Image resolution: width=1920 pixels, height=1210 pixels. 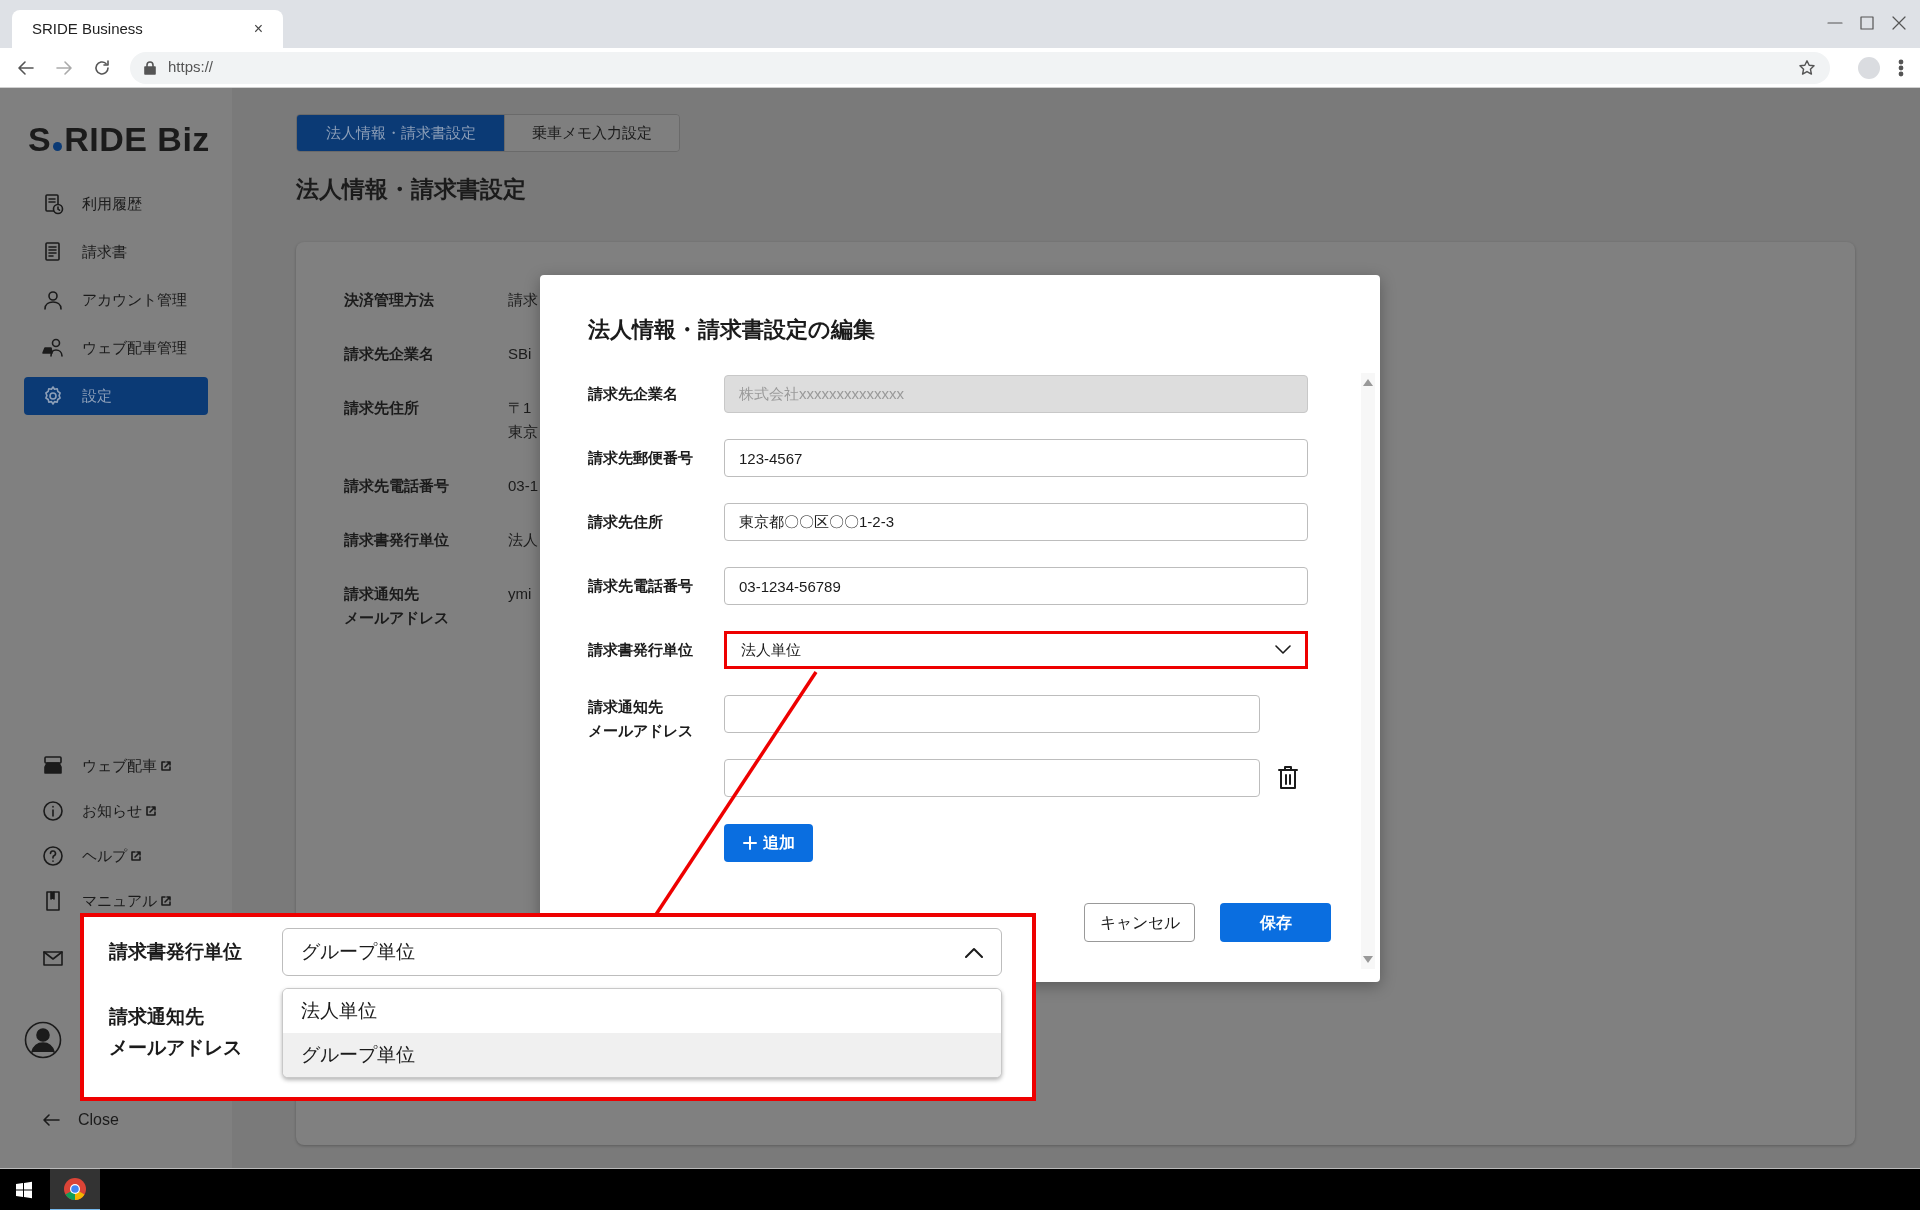 I want to click on close-icon, so click(x=1899, y=23).